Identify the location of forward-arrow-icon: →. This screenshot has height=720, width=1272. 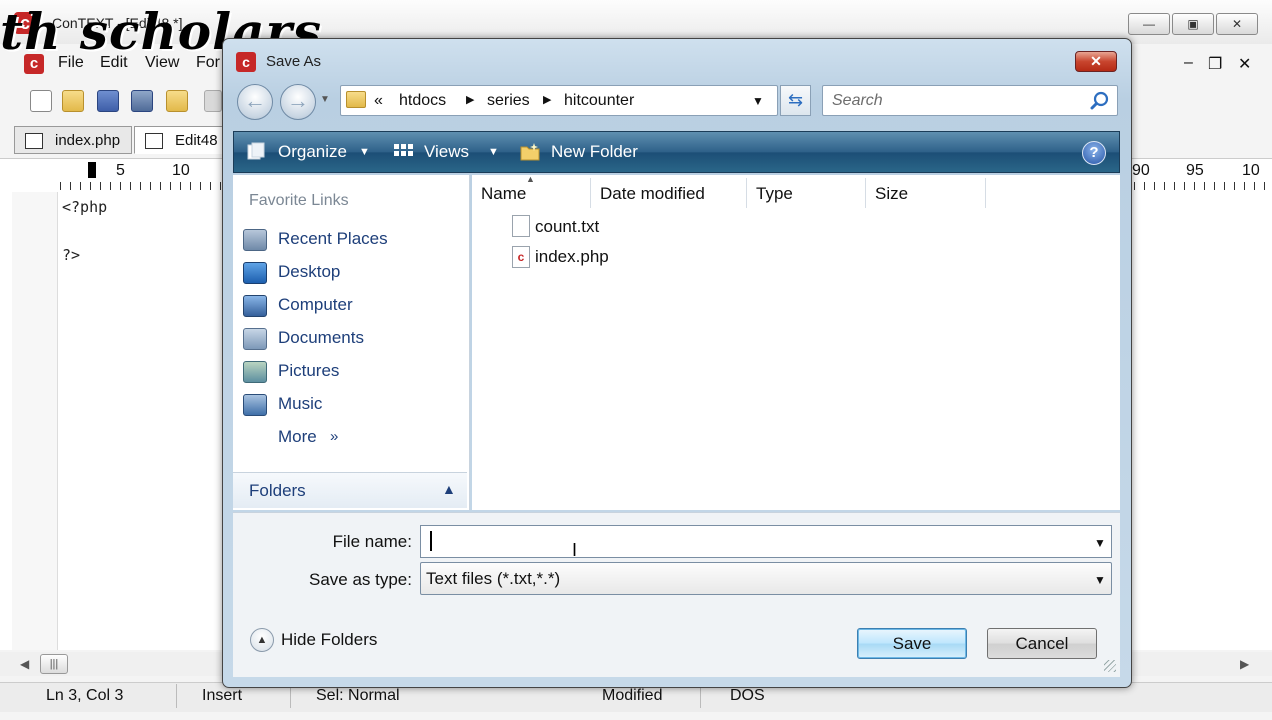
(298, 102).